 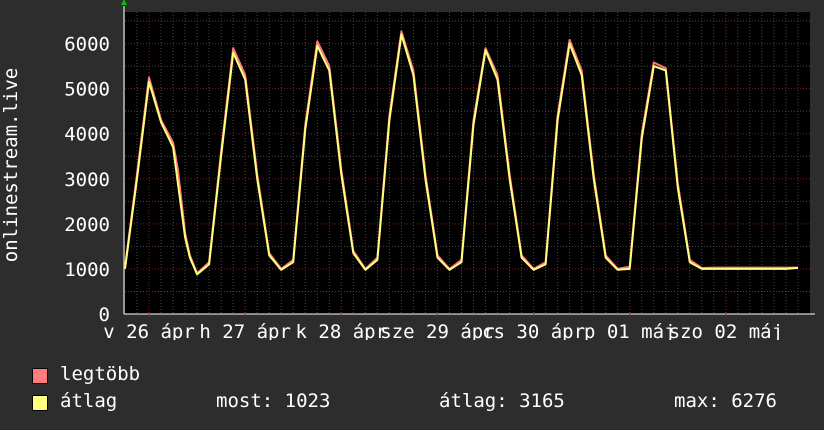 What do you see at coordinates (40, 403) in the screenshot?
I see `legend-swatch-avg` at bounding box center [40, 403].